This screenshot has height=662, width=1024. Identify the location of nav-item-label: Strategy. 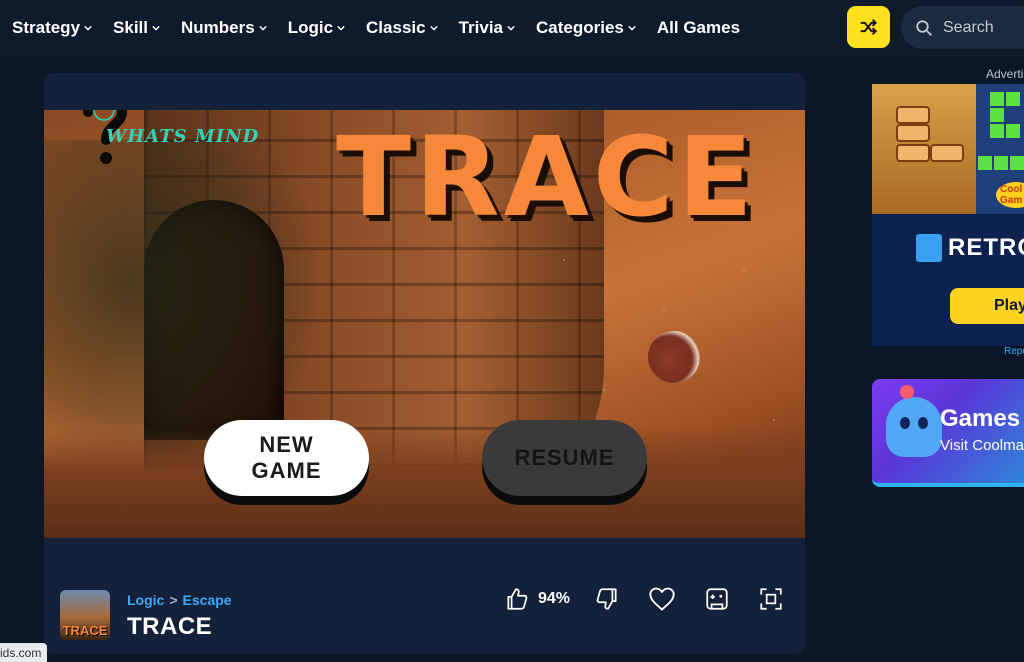
(46, 27).